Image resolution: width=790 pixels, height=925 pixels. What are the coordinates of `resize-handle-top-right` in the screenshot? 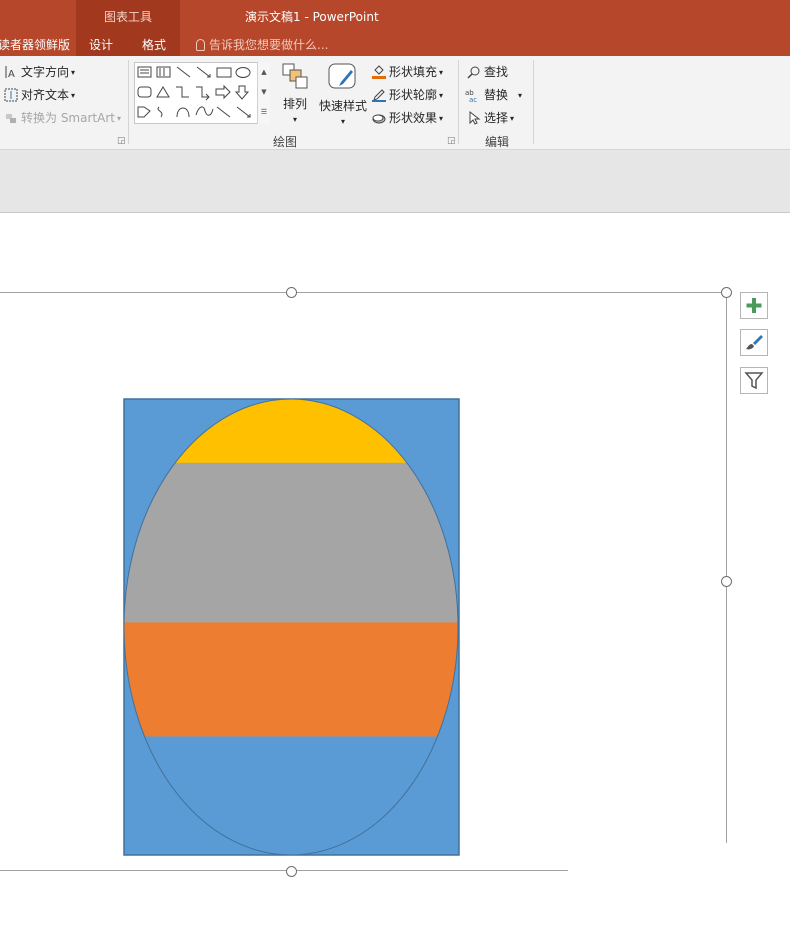 It's located at (726, 292).